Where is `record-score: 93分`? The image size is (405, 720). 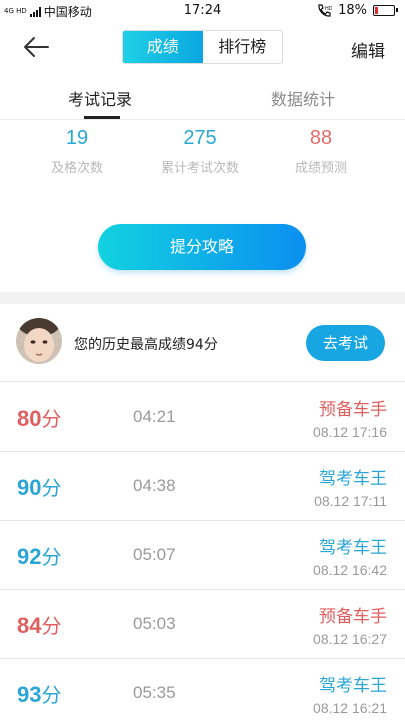
record-score: 93分 is located at coordinates (39, 693).